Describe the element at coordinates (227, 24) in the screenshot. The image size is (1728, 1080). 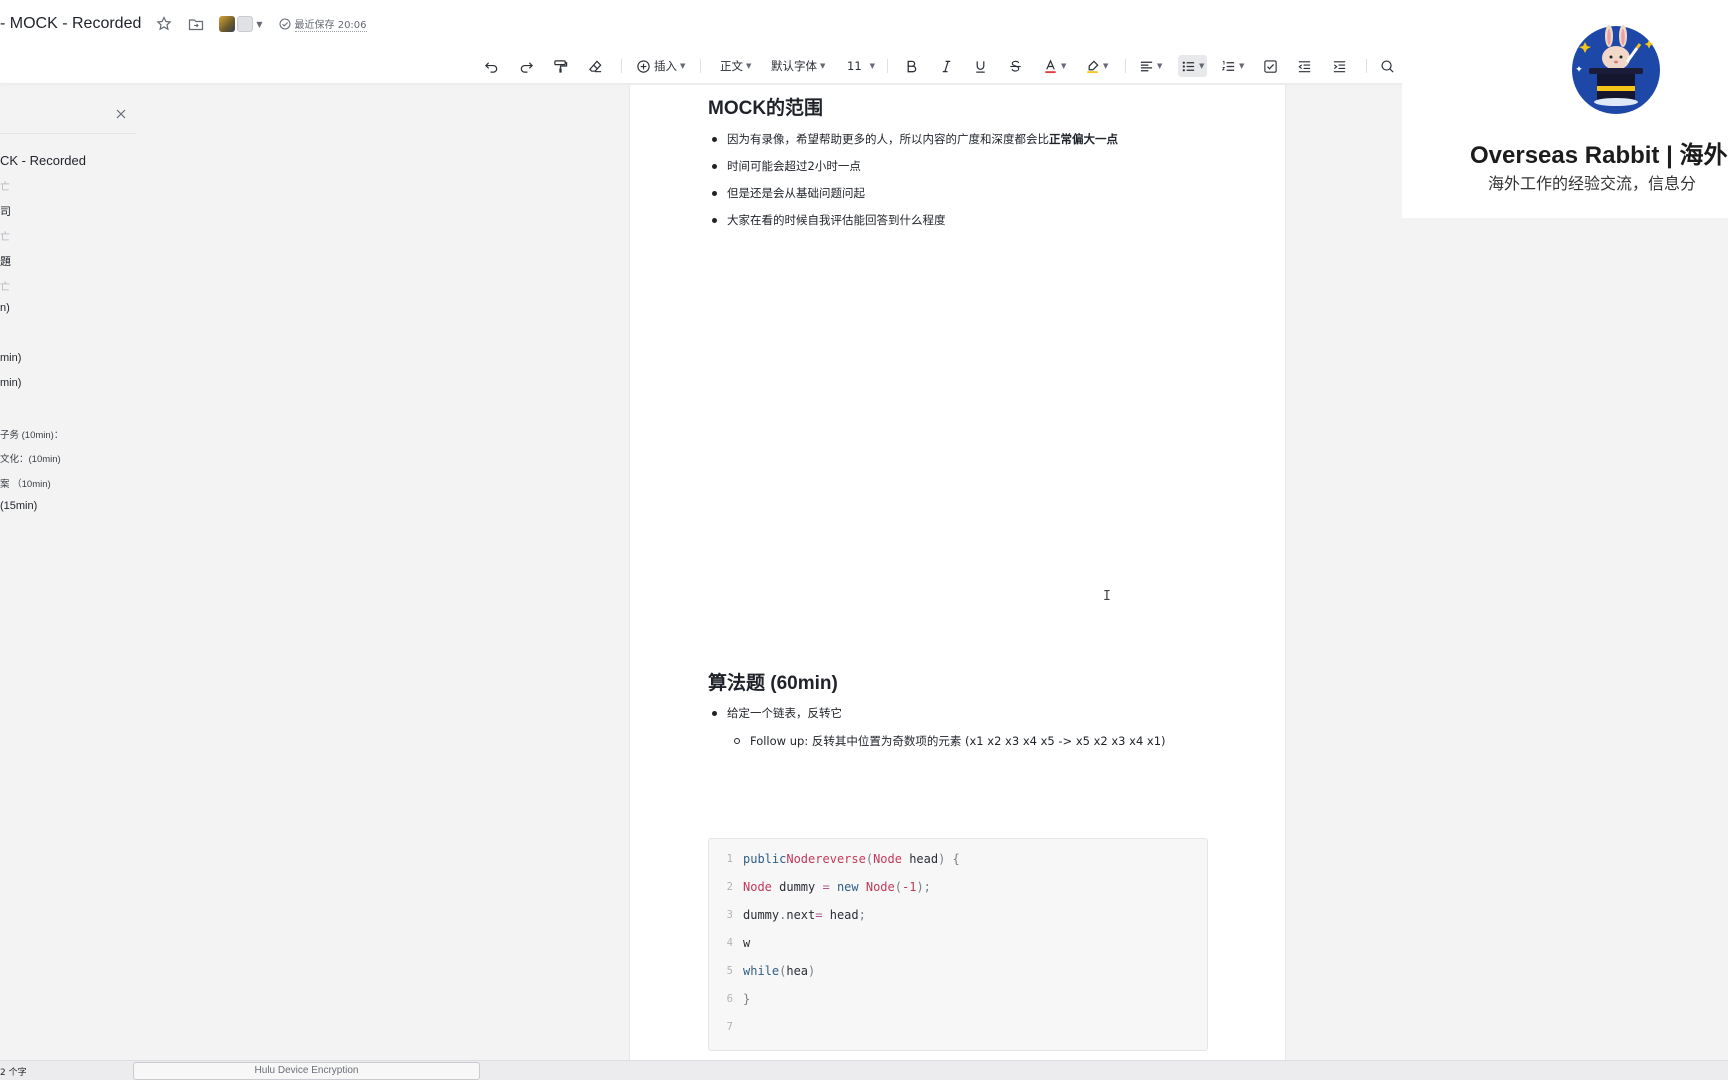
I see `collaborator-avatar` at that location.